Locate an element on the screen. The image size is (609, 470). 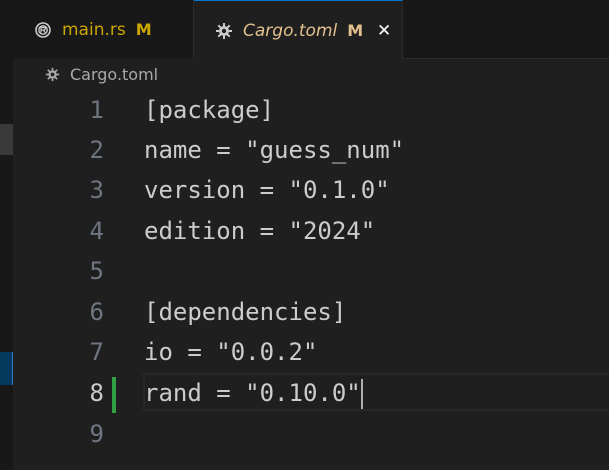
line-number: 3 is located at coordinates (96, 190).